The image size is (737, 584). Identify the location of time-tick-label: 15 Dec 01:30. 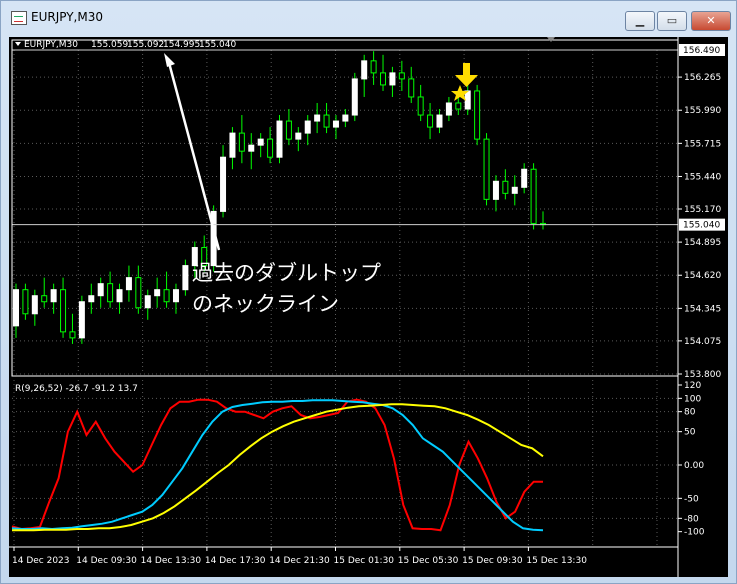
(364, 561).